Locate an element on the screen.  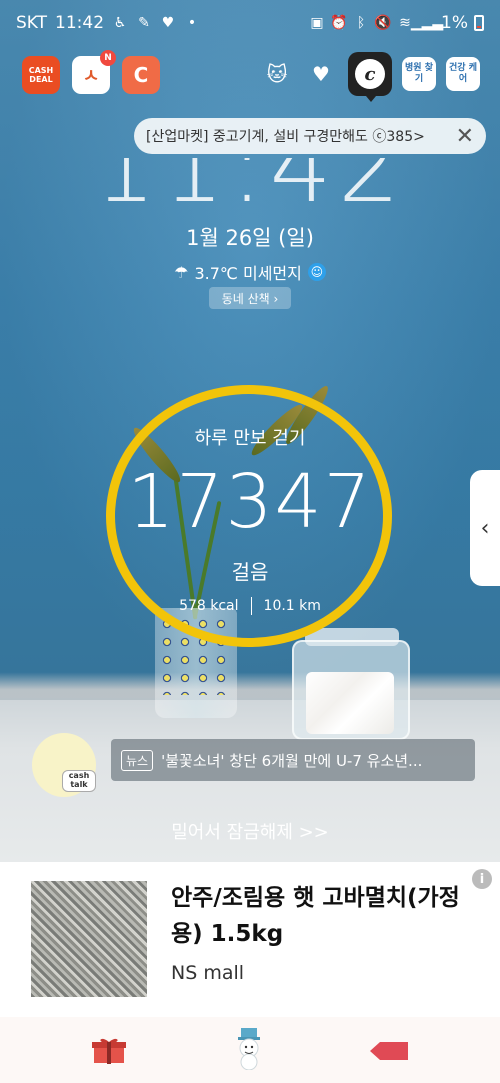
status-time: 11:42 is located at coordinates (80, 23).